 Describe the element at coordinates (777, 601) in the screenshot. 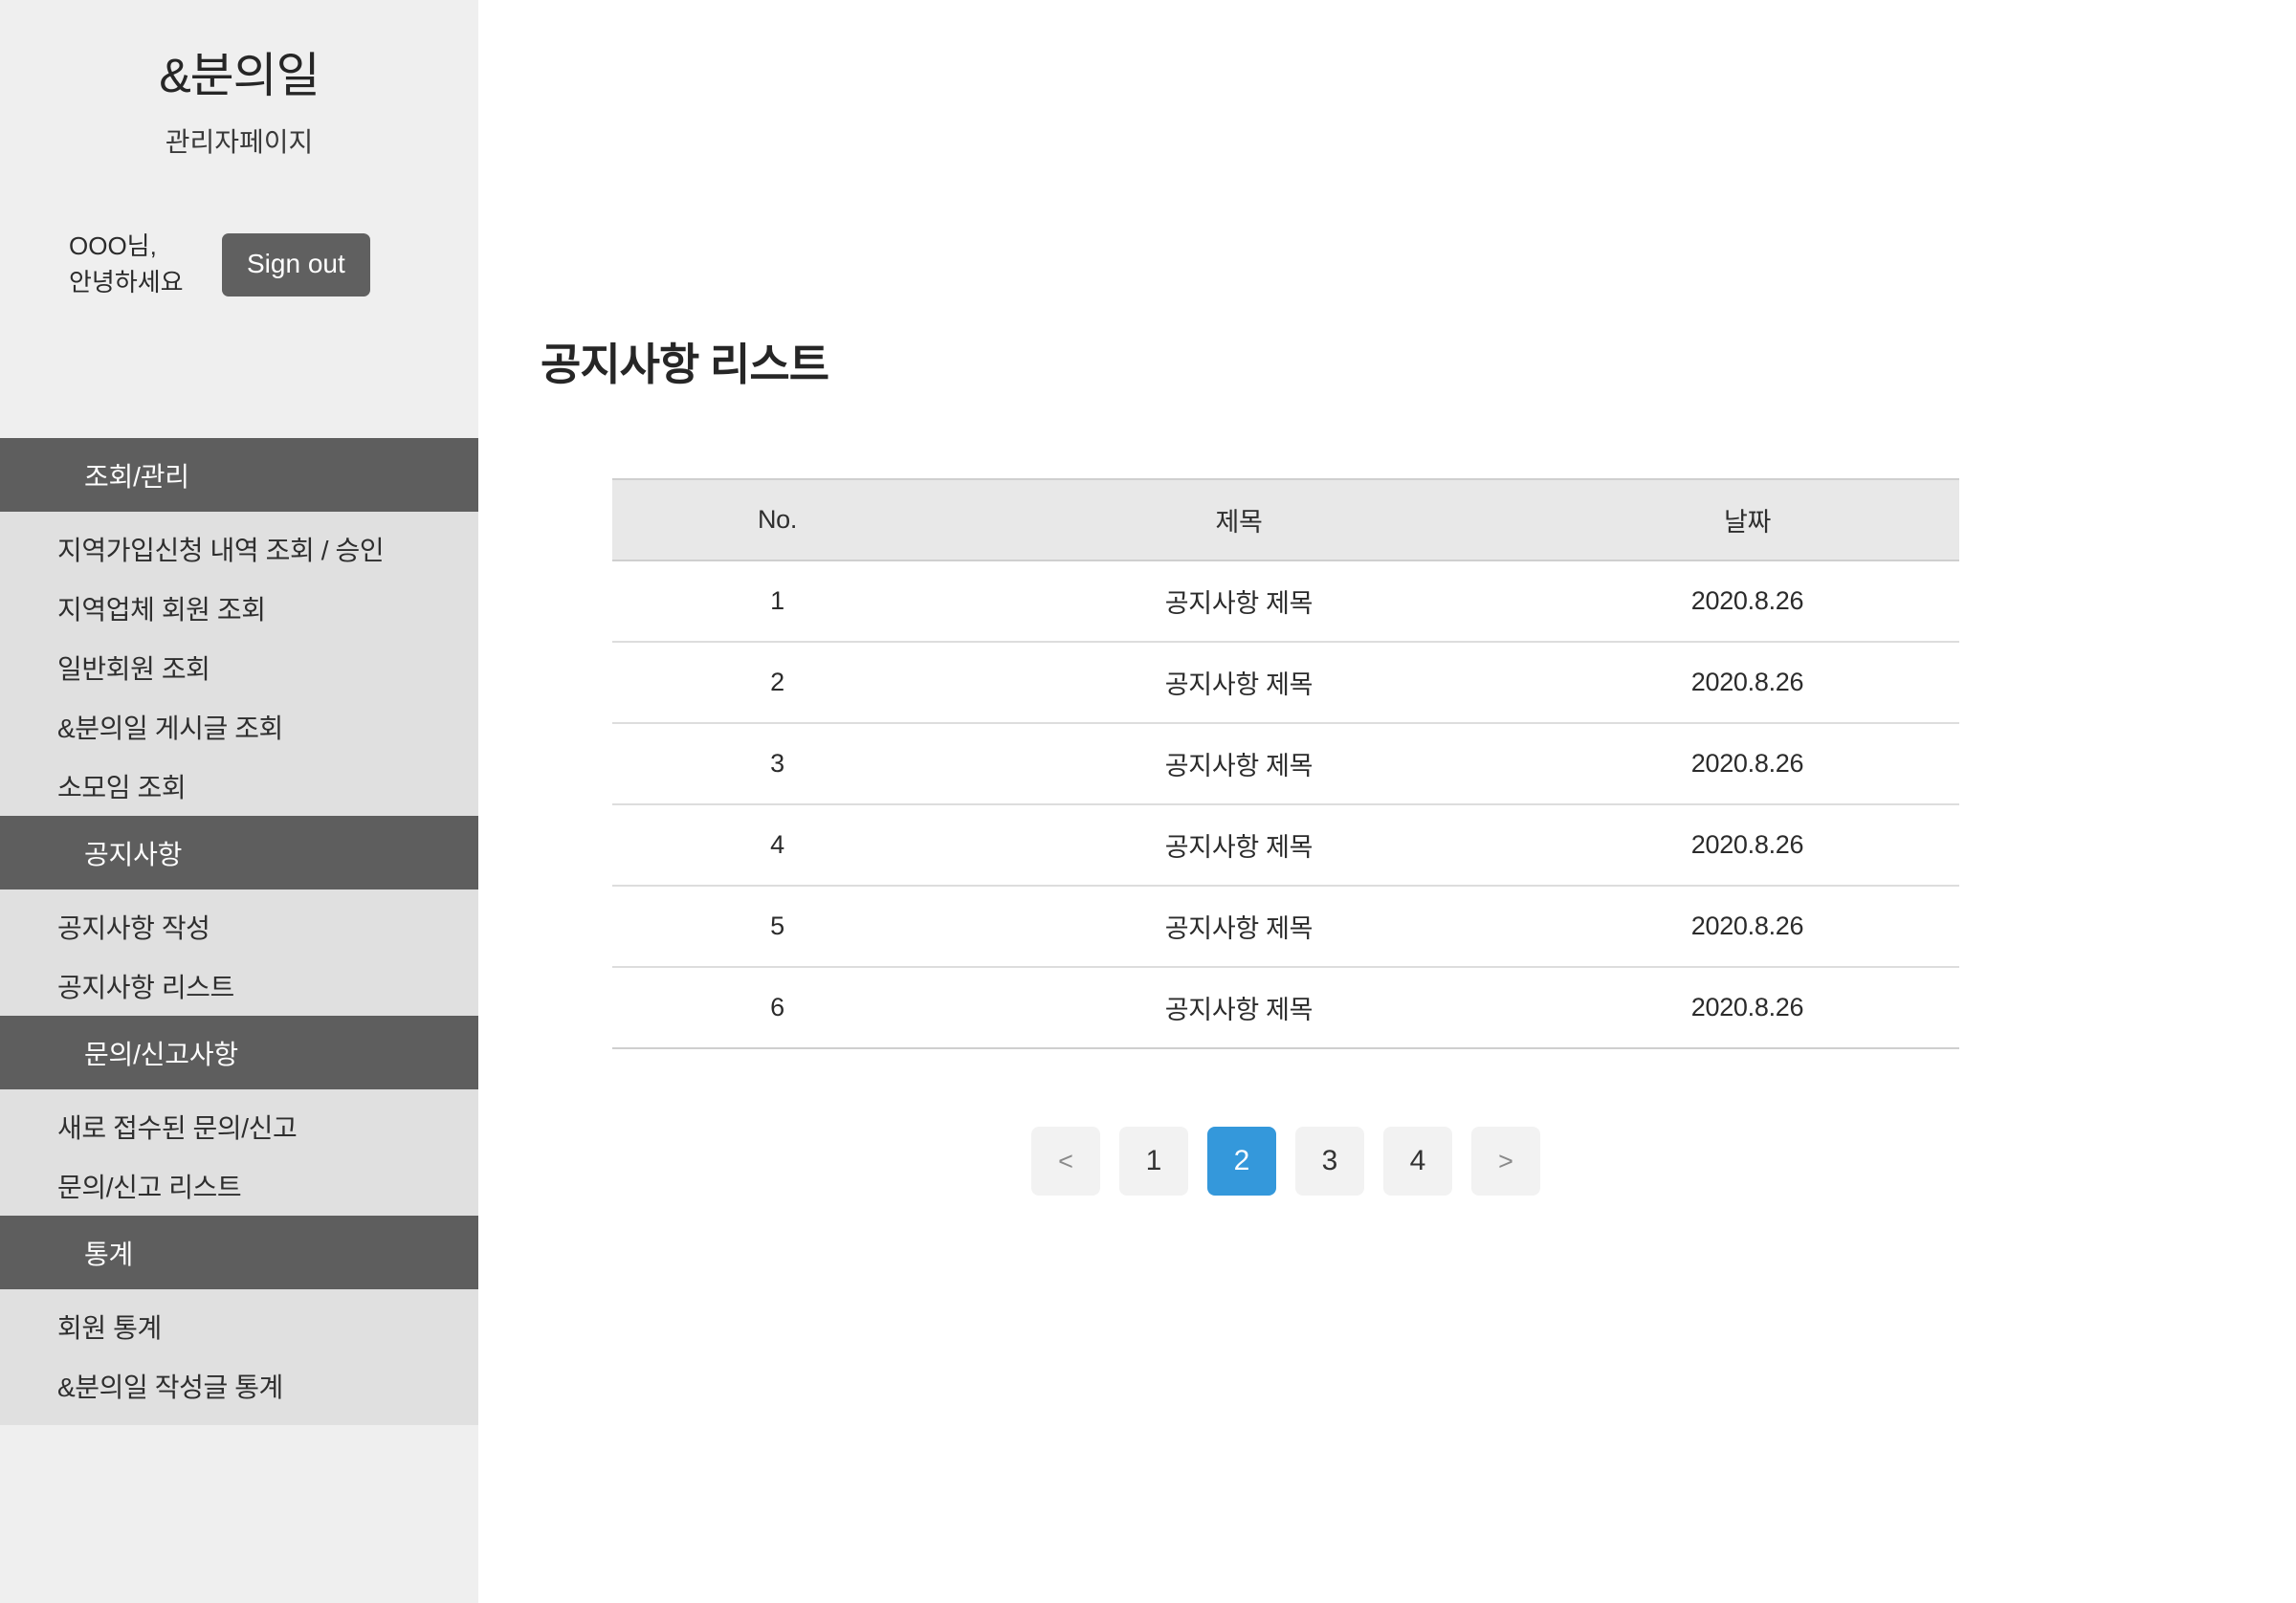

I see `cell-no: 1` at that location.